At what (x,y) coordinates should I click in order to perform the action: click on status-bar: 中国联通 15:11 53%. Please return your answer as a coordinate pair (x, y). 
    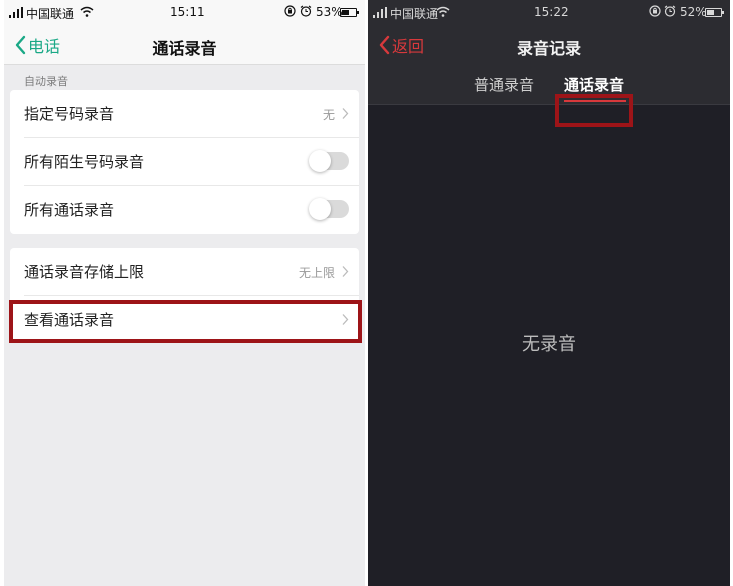
    Looking at the image, I should click on (184, 13).